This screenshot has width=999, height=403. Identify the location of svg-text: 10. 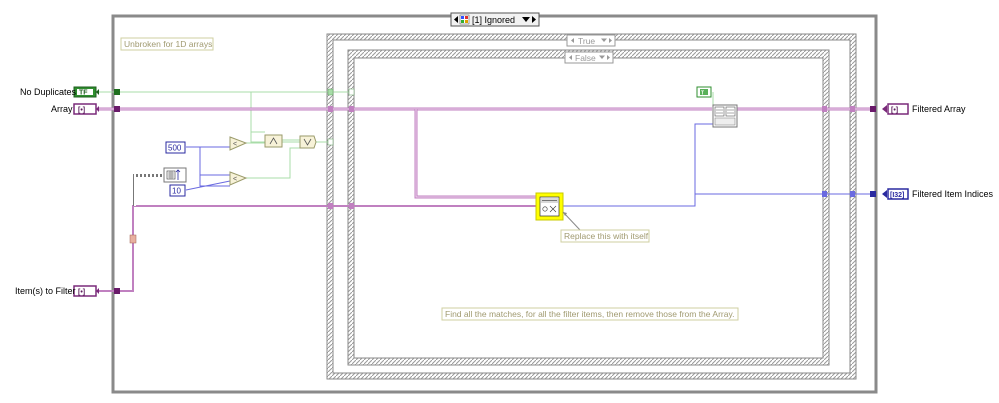
(176, 191).